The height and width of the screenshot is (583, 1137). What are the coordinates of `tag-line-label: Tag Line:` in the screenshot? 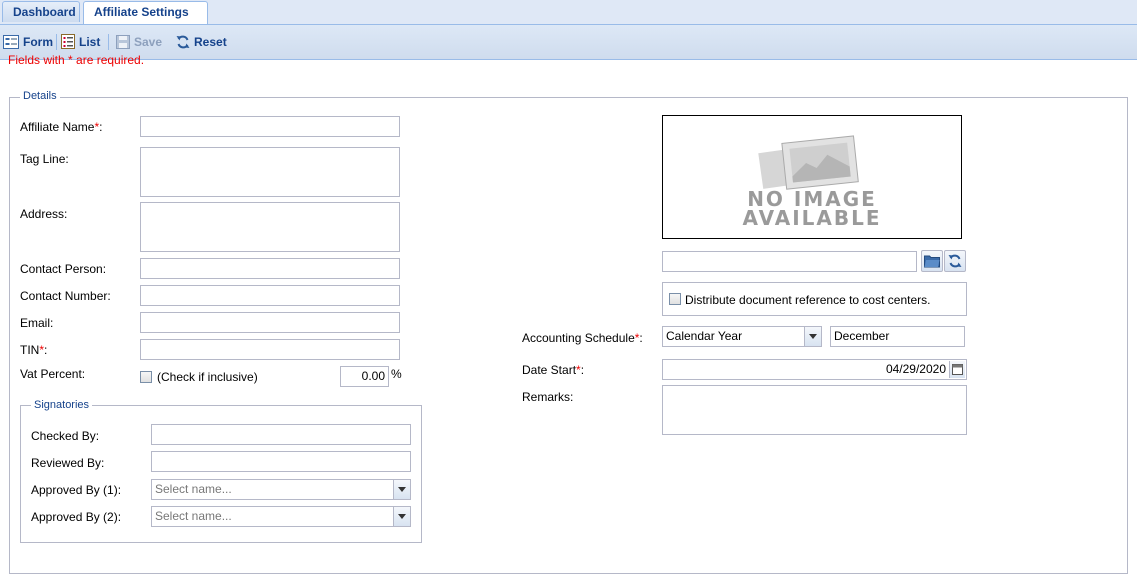 It's located at (44, 159).